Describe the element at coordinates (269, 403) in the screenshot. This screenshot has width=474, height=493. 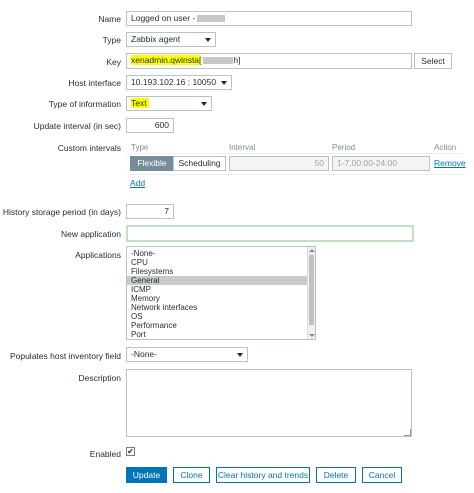
I see `description-textarea` at that location.